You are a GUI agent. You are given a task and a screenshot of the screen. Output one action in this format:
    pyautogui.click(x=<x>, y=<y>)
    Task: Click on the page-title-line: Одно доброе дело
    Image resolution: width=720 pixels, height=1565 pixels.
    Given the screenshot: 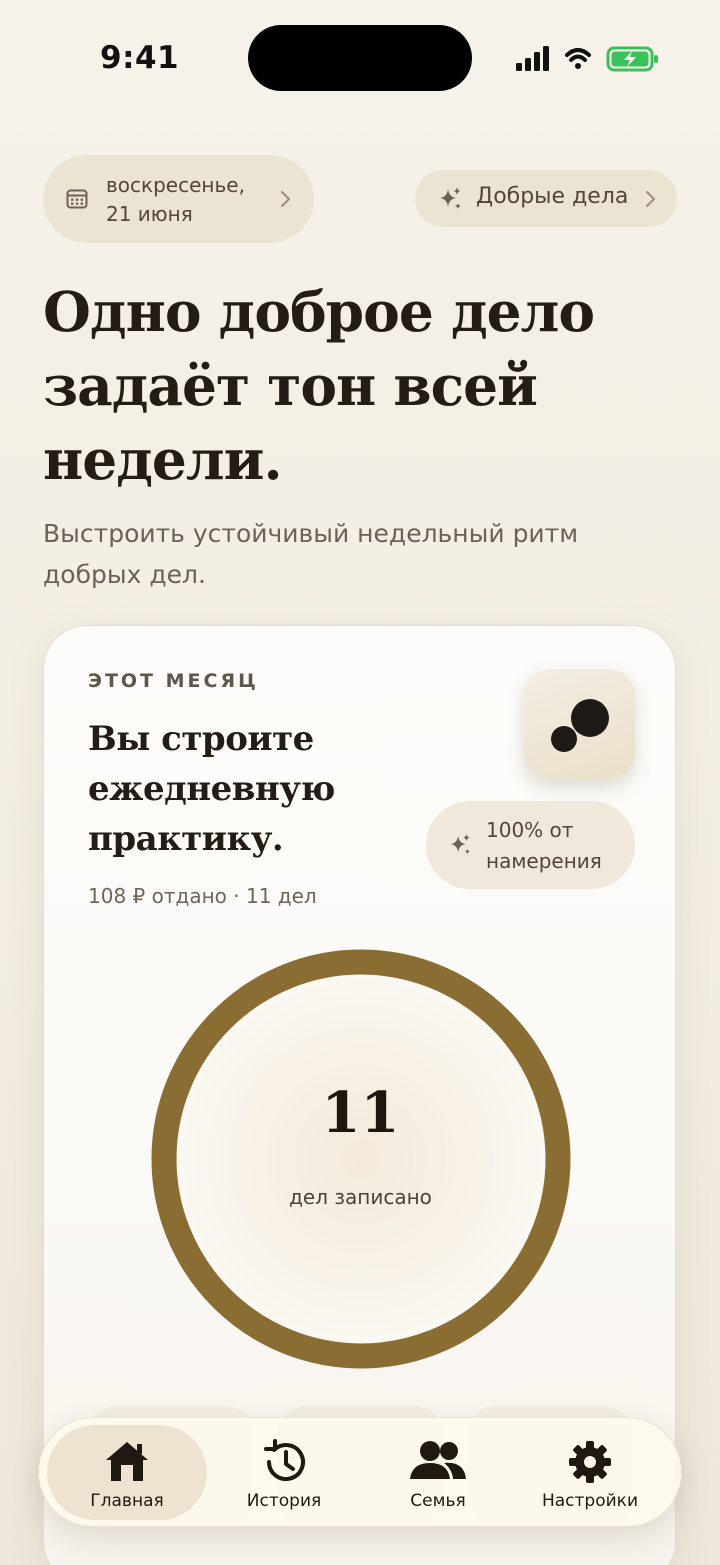 What is the action you would take?
    pyautogui.click(x=319, y=311)
    